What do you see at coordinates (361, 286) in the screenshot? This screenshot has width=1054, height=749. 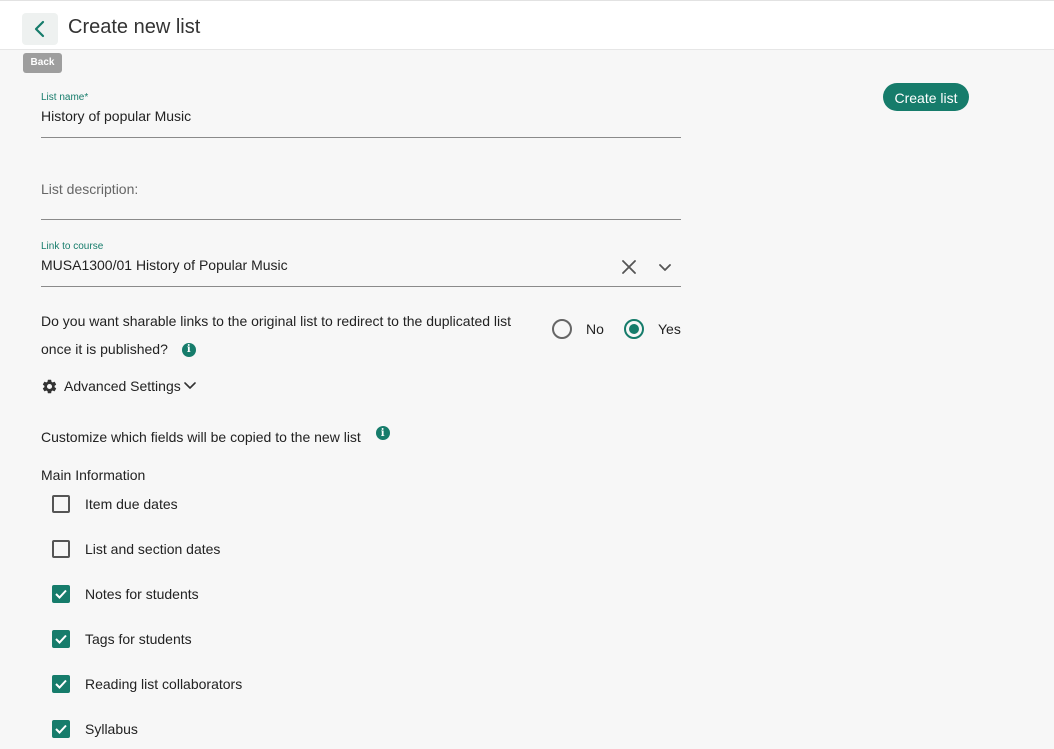 I see `link-to-course-underline` at bounding box center [361, 286].